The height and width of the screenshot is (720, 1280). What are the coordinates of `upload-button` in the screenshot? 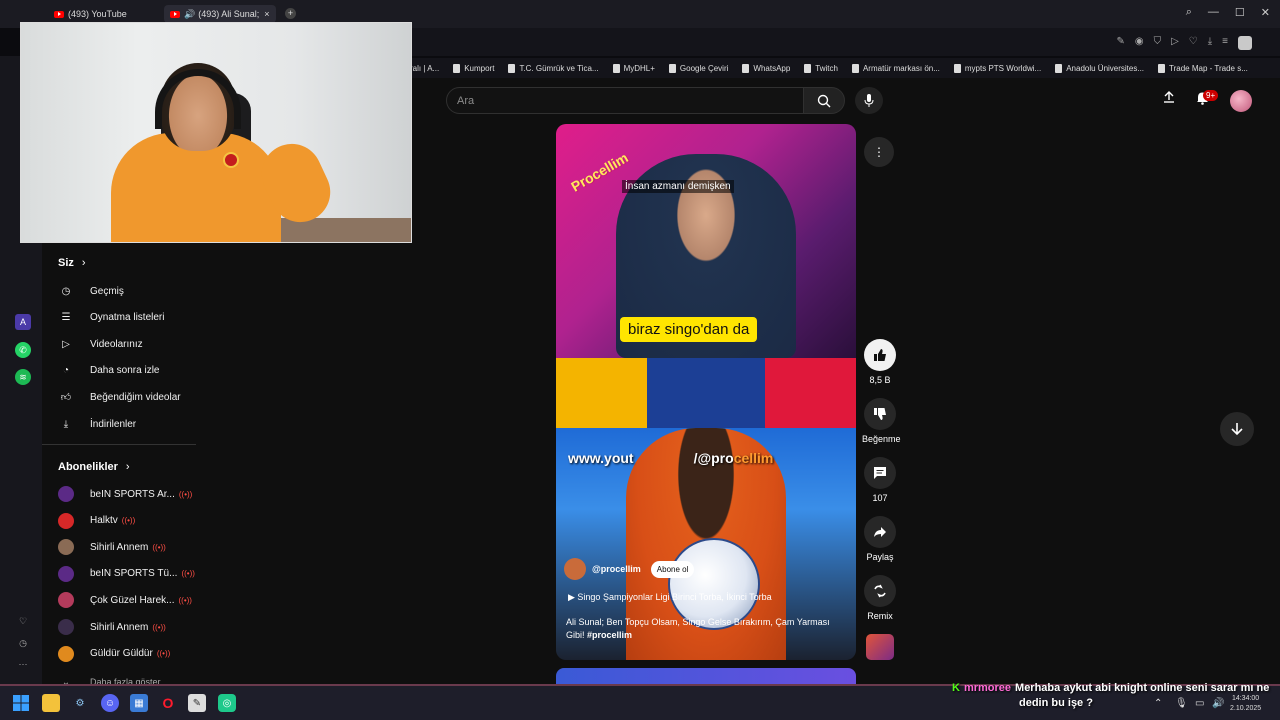 It's located at (1169, 97).